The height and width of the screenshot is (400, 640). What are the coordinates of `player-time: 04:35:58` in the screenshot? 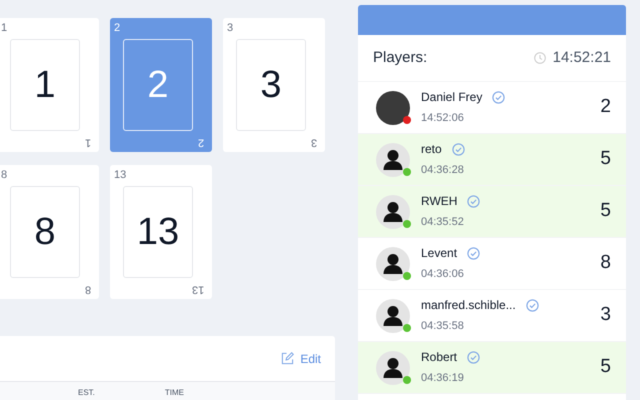 It's located at (443, 326).